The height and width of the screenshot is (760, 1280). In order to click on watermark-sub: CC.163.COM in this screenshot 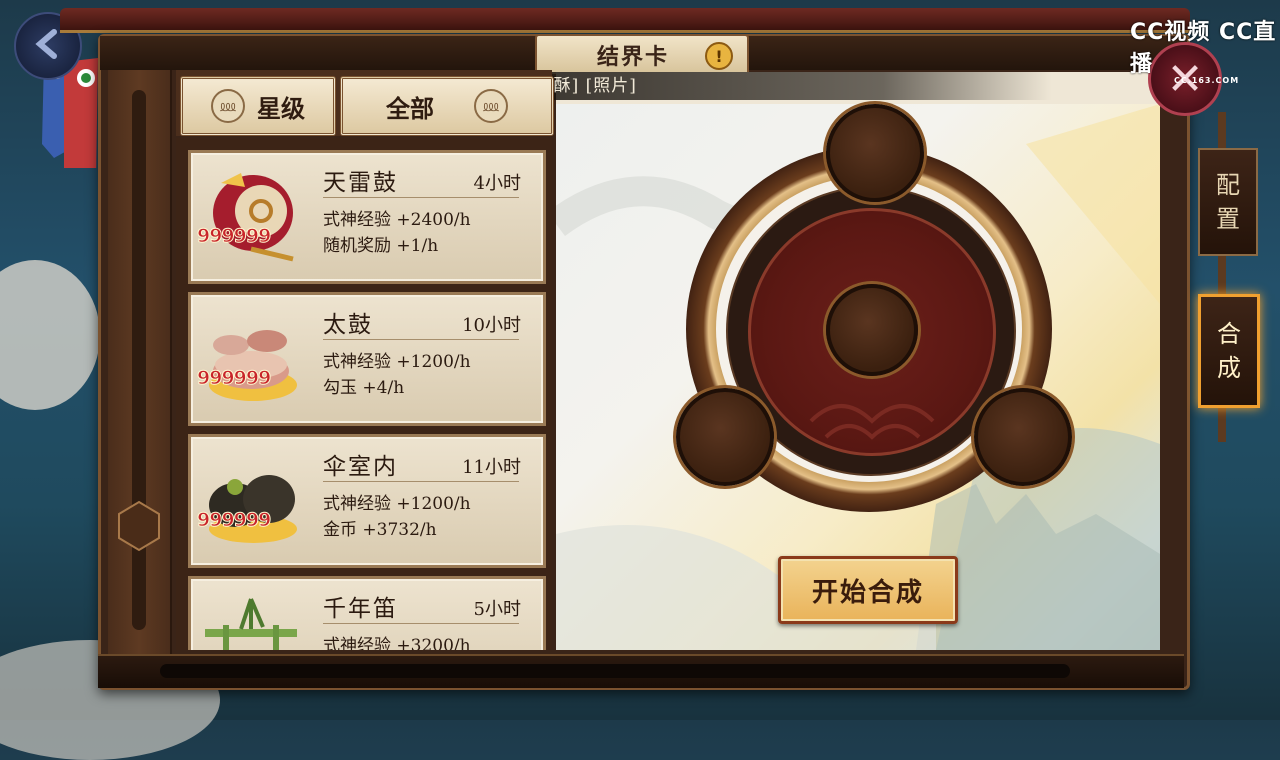, I will do `click(1207, 80)`.